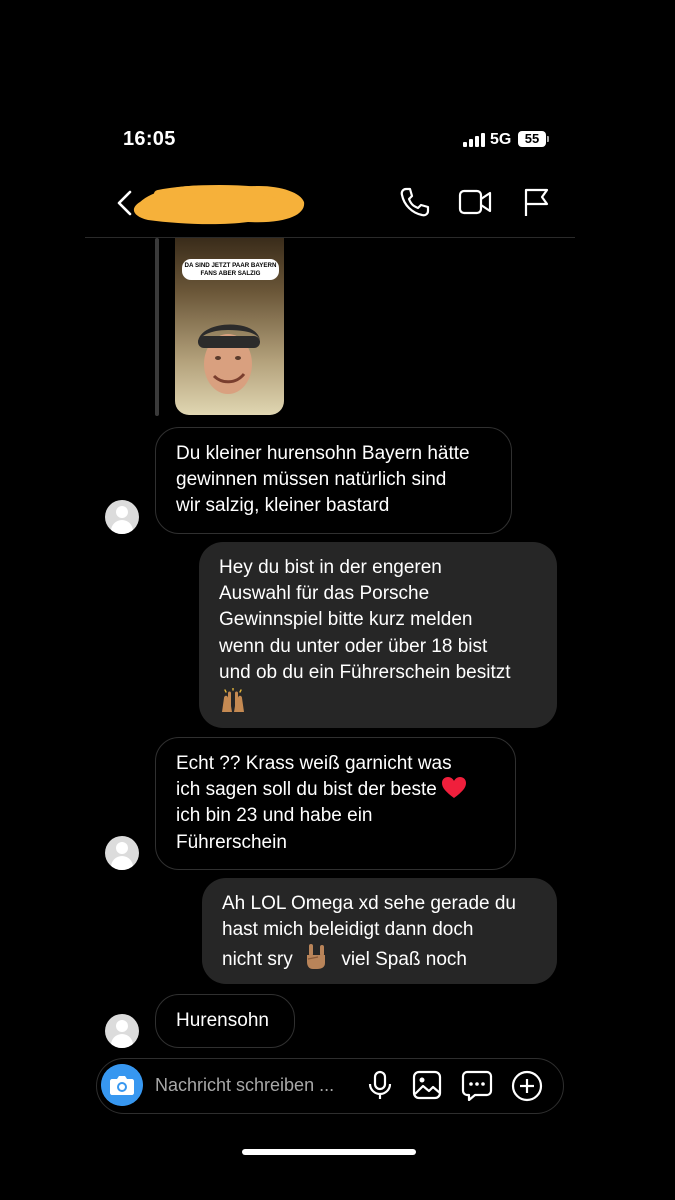 This screenshot has width=675, height=1200. What do you see at coordinates (346, 620) in the screenshot?
I see `message-line: Gewinnspiel bitte kurz melden` at bounding box center [346, 620].